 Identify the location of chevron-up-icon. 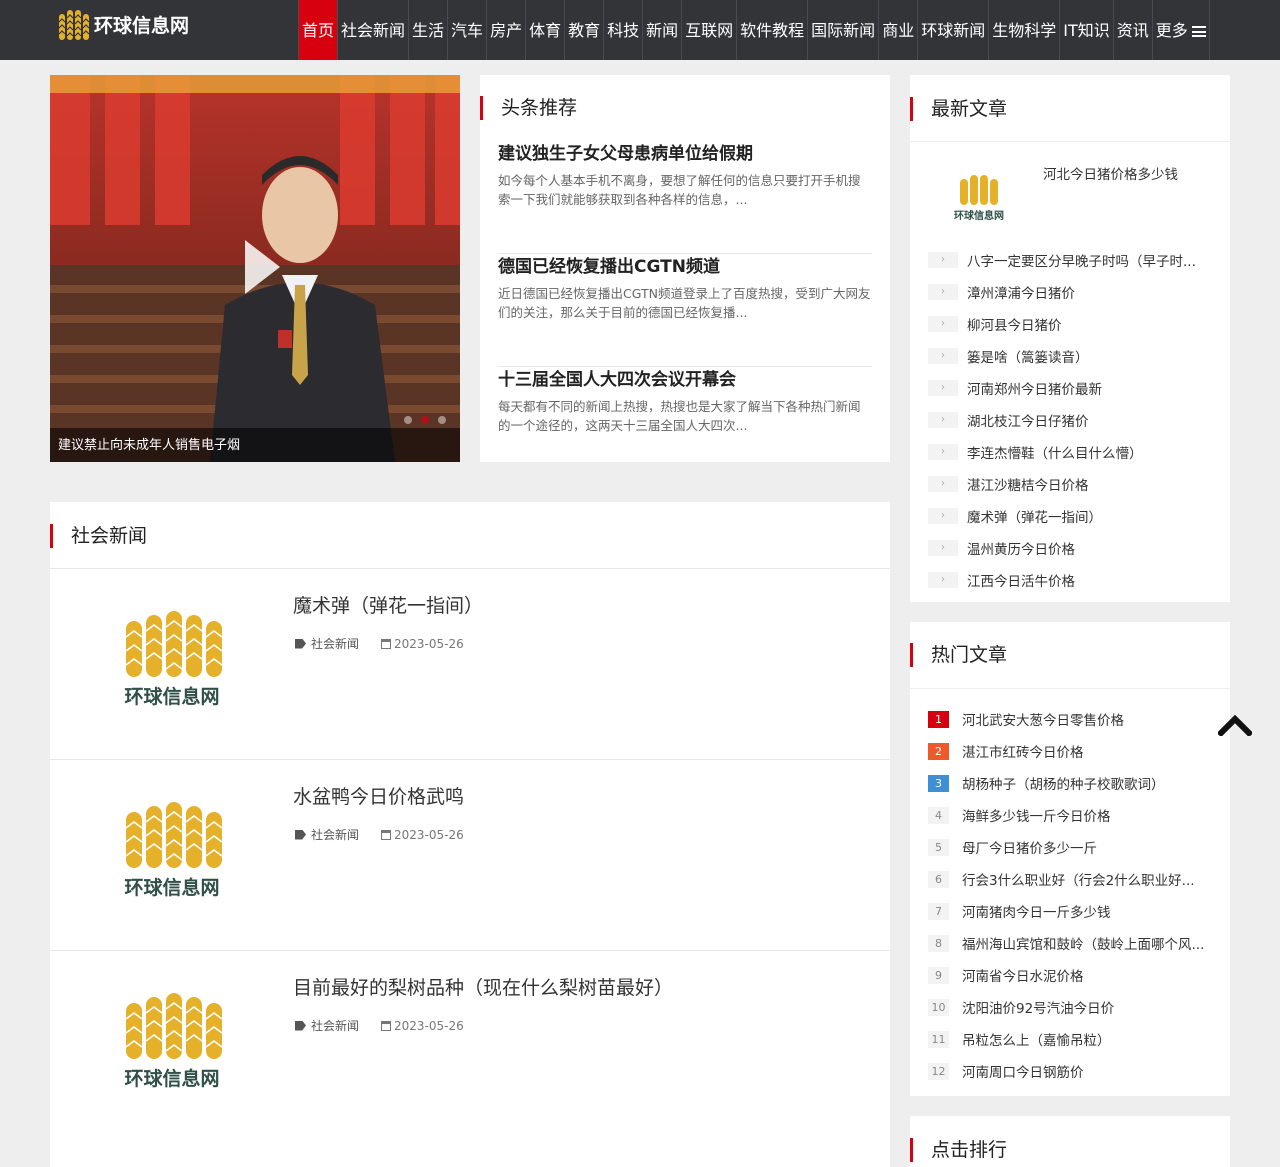
(1235, 726).